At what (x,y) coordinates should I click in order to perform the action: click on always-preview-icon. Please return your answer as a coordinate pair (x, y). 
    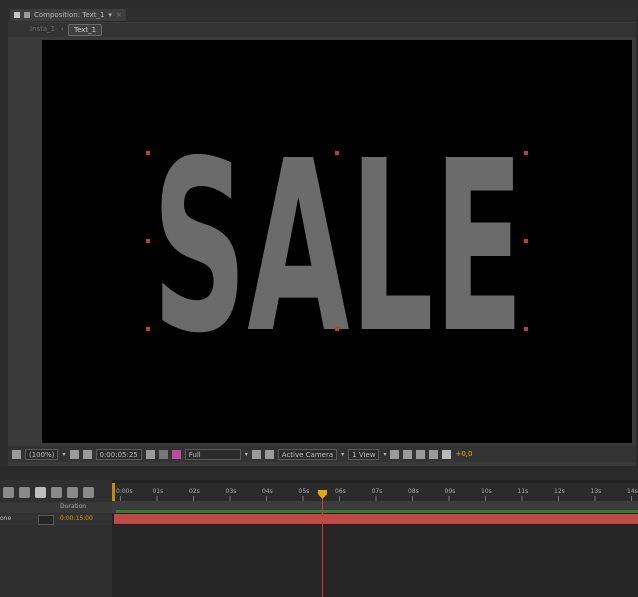
    Looking at the image, I should click on (16, 454).